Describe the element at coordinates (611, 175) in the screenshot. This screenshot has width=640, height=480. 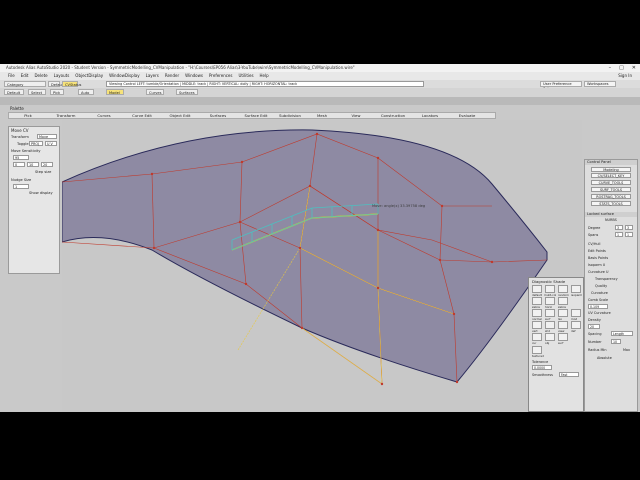
I see `cv-select-button: CV/SELECT_KEY` at that location.